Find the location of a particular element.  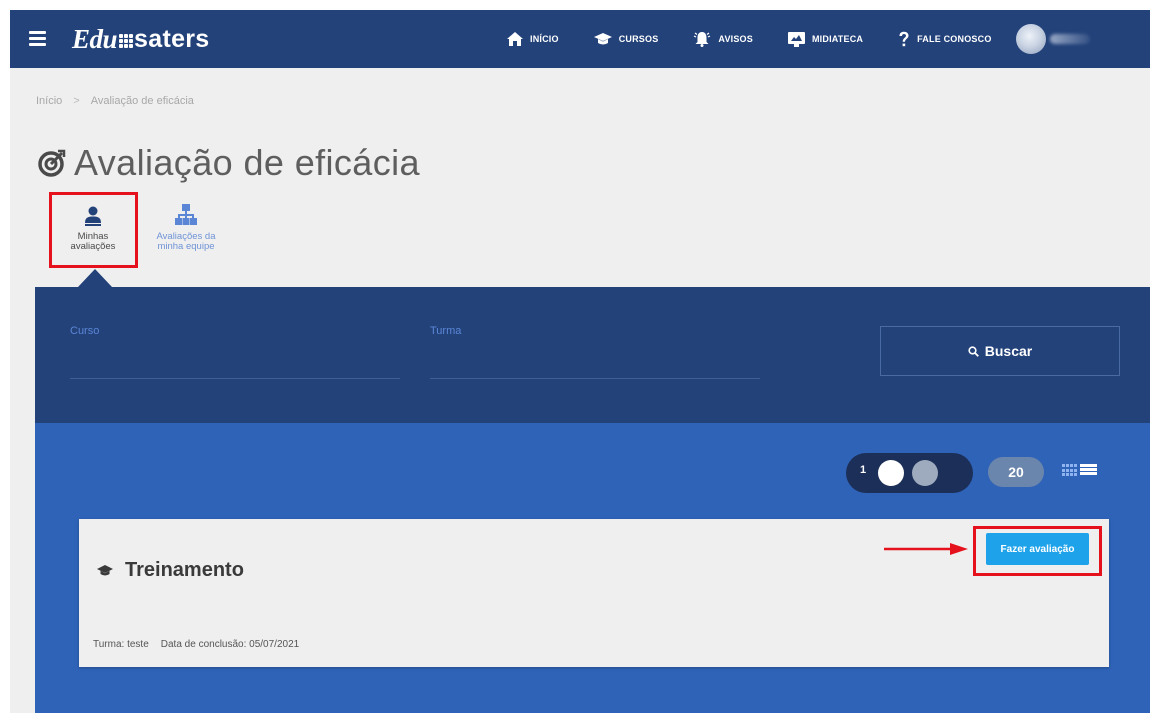

search-button: Buscar is located at coordinates (1000, 351).